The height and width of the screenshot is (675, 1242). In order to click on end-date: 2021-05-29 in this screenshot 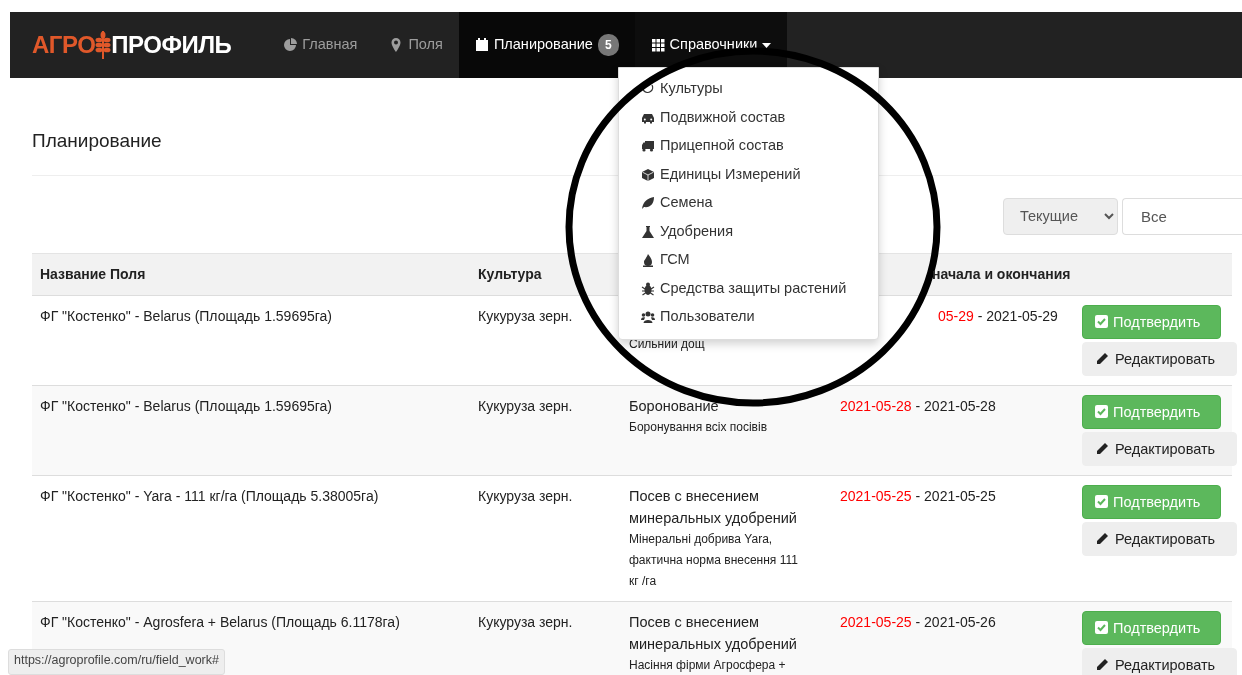, I will do `click(1022, 315)`.